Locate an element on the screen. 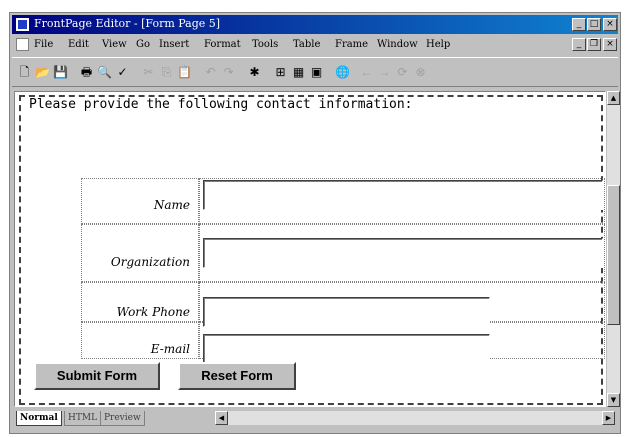  menu-frame: Frame is located at coordinates (351, 44).